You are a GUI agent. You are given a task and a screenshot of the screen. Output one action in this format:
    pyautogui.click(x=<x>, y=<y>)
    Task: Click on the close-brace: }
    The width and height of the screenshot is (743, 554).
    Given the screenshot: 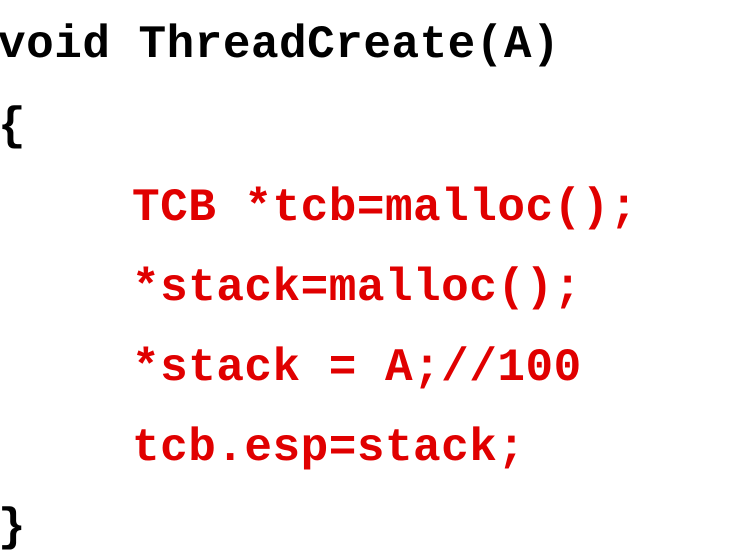 What is the action you would take?
    pyautogui.click(x=13, y=528)
    